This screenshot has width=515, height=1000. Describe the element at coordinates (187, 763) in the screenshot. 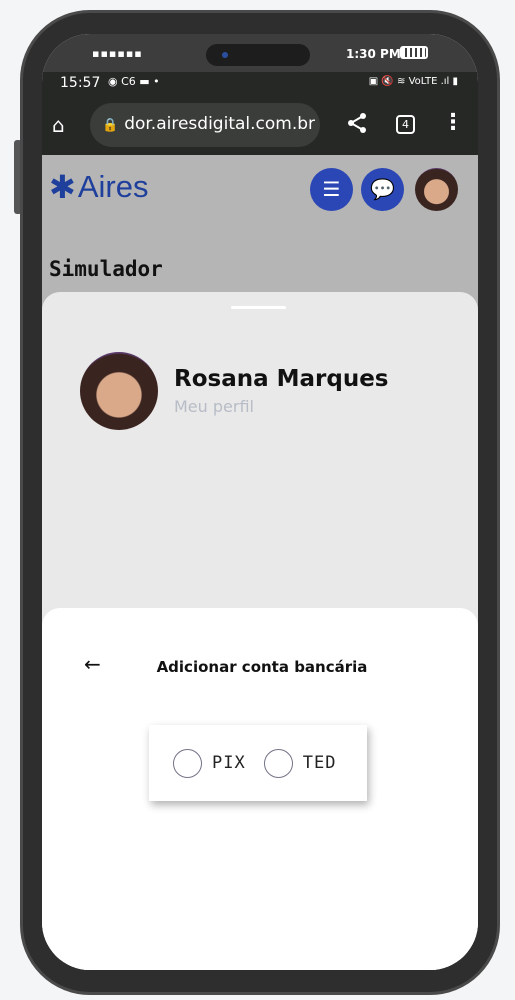

I see `pix-radio` at that location.